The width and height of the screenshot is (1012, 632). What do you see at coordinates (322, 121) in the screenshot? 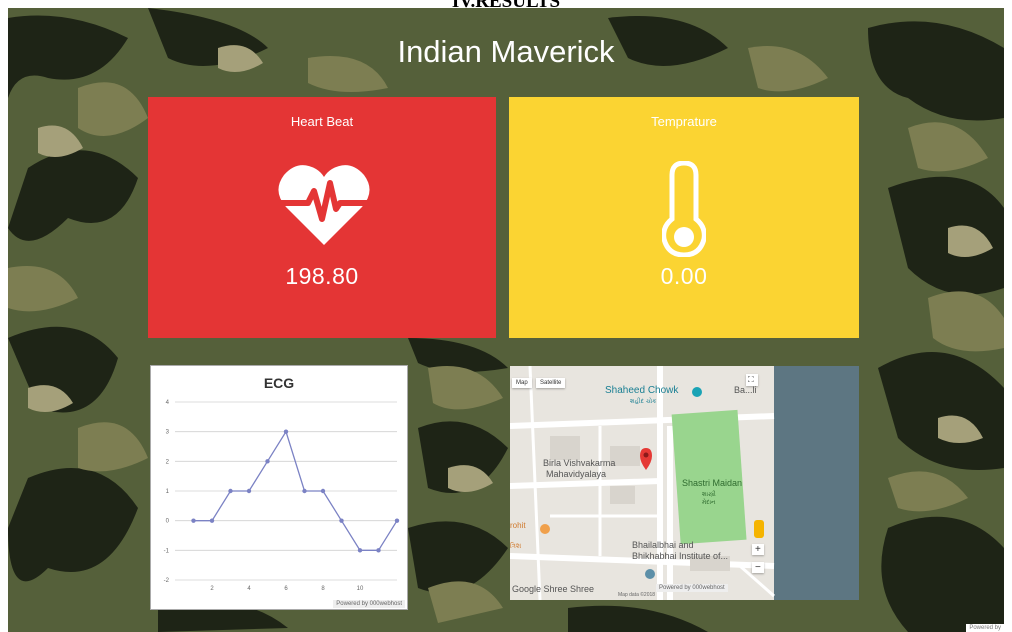
I see `heart-beat-title: Heart Beat` at bounding box center [322, 121].